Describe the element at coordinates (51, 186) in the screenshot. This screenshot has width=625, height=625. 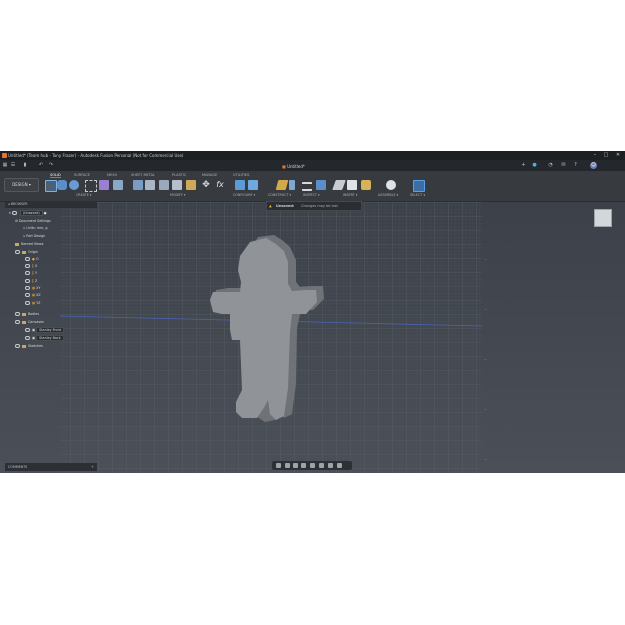
I see `create-sketch-icon` at that location.